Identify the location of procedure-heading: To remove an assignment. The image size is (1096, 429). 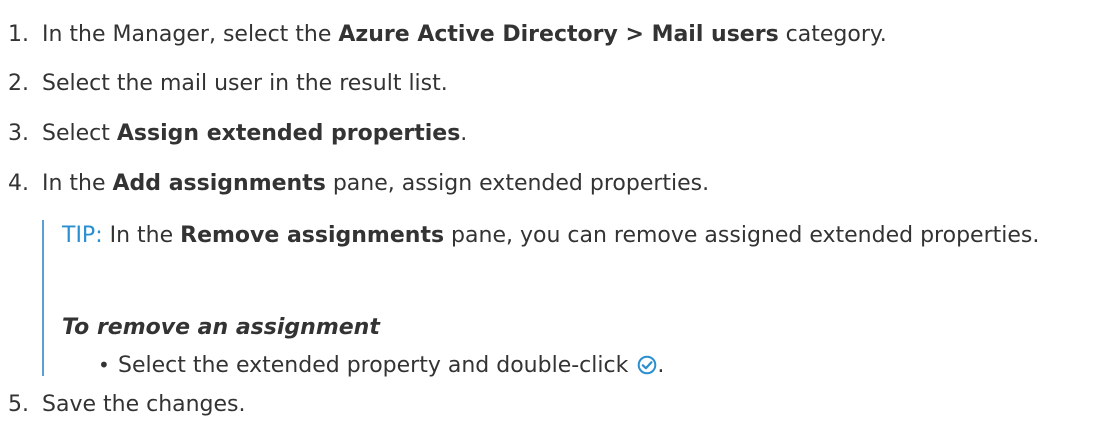
(221, 327).